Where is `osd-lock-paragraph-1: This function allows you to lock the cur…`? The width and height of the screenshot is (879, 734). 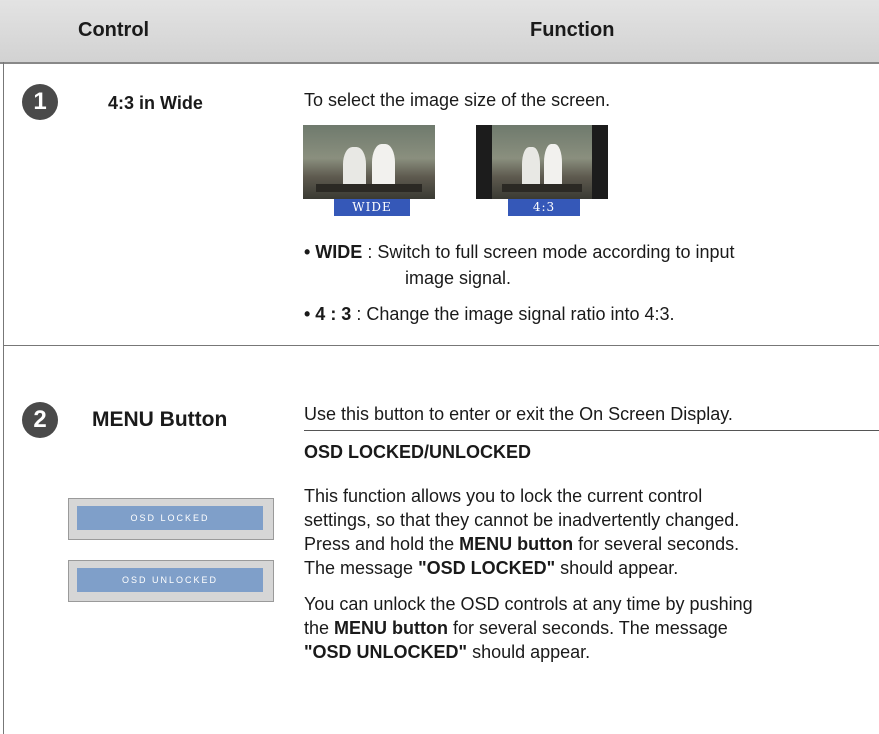 osd-lock-paragraph-1: This function allows you to lock the cur… is located at coordinates (521, 532).